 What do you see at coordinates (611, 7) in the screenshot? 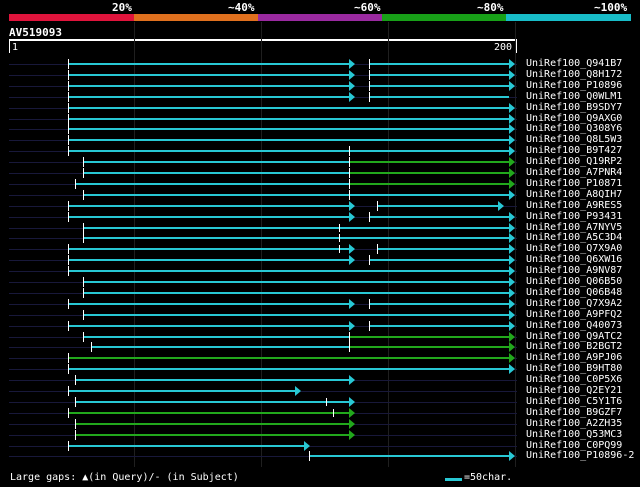
I see `identity-label-100: ~100%` at bounding box center [611, 7].